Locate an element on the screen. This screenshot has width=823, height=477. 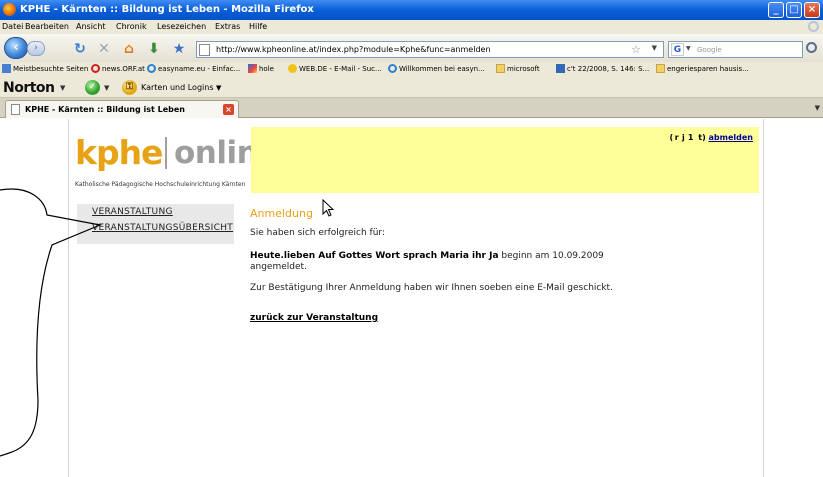
cards-logins-label: Karten und Logins is located at coordinates (177, 87).